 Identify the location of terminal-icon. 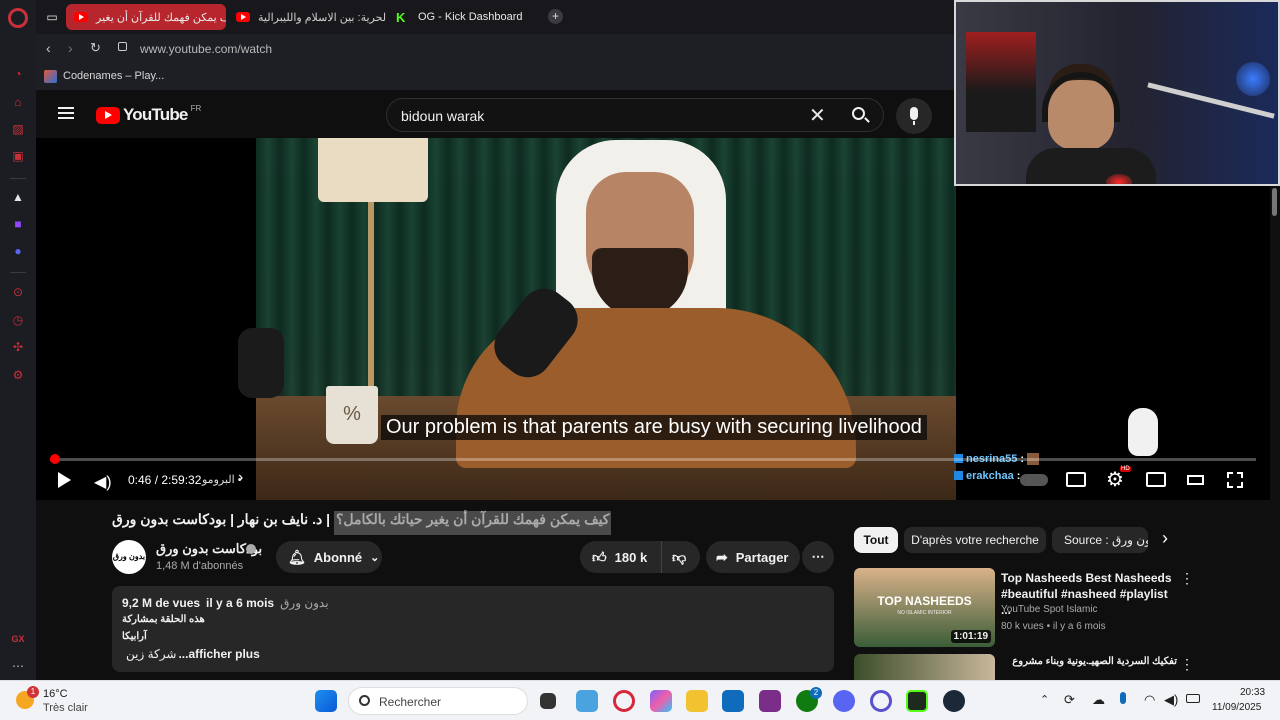
(917, 701).